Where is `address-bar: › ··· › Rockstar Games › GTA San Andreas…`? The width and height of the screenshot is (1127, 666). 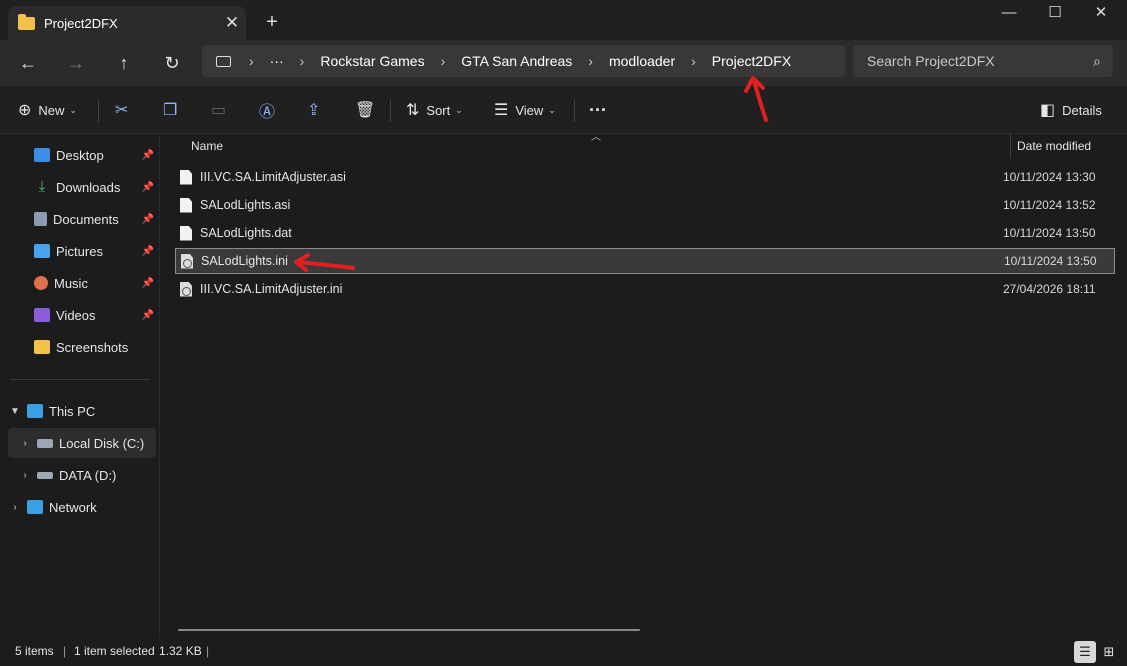
address-bar: › ··· › Rockstar Games › GTA San Andreas… is located at coordinates (523, 61).